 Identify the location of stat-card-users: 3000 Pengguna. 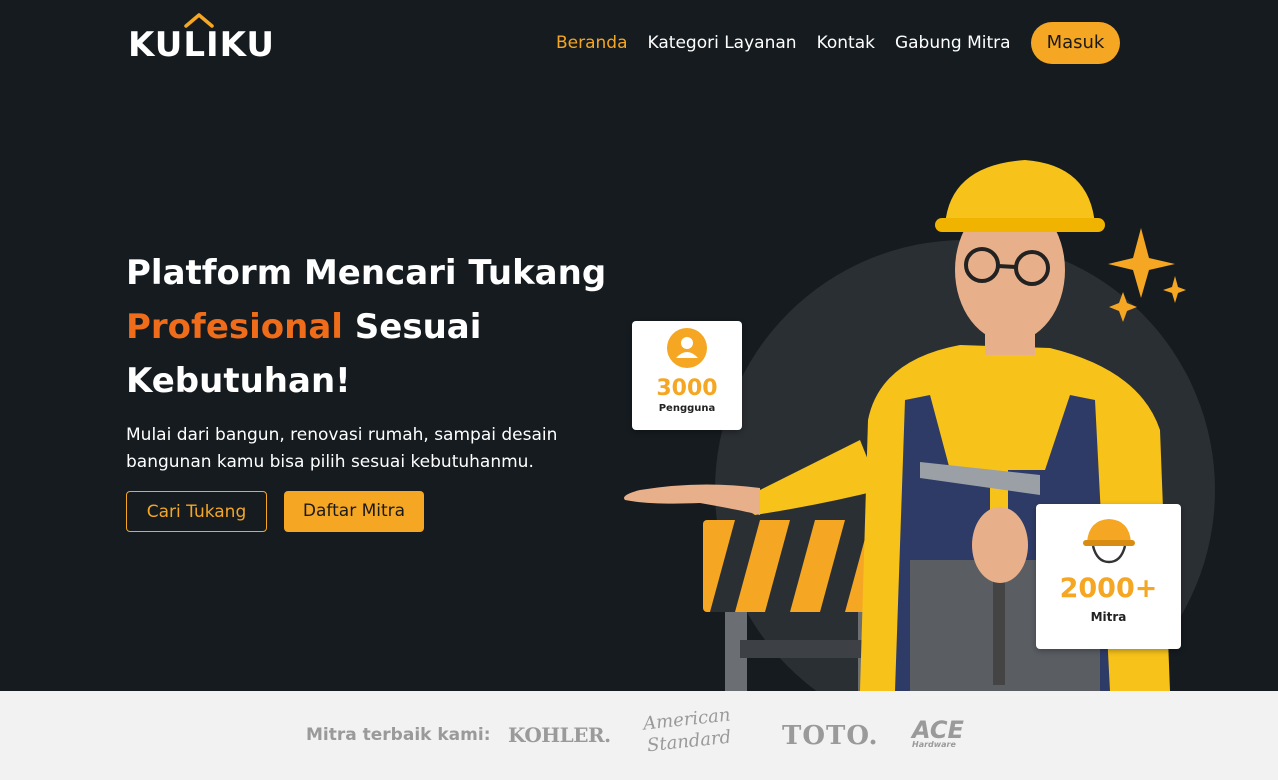
(687, 375).